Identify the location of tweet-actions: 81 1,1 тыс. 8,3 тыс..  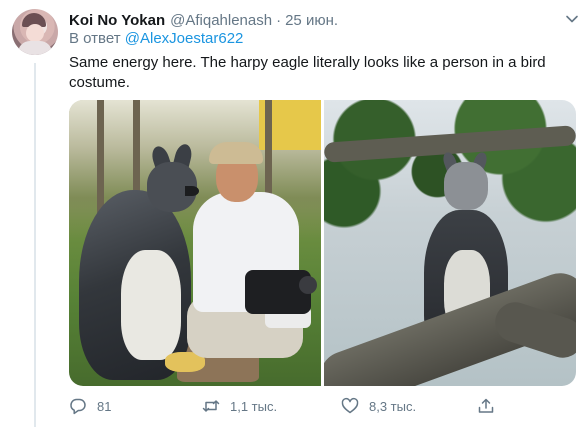
(284, 406).